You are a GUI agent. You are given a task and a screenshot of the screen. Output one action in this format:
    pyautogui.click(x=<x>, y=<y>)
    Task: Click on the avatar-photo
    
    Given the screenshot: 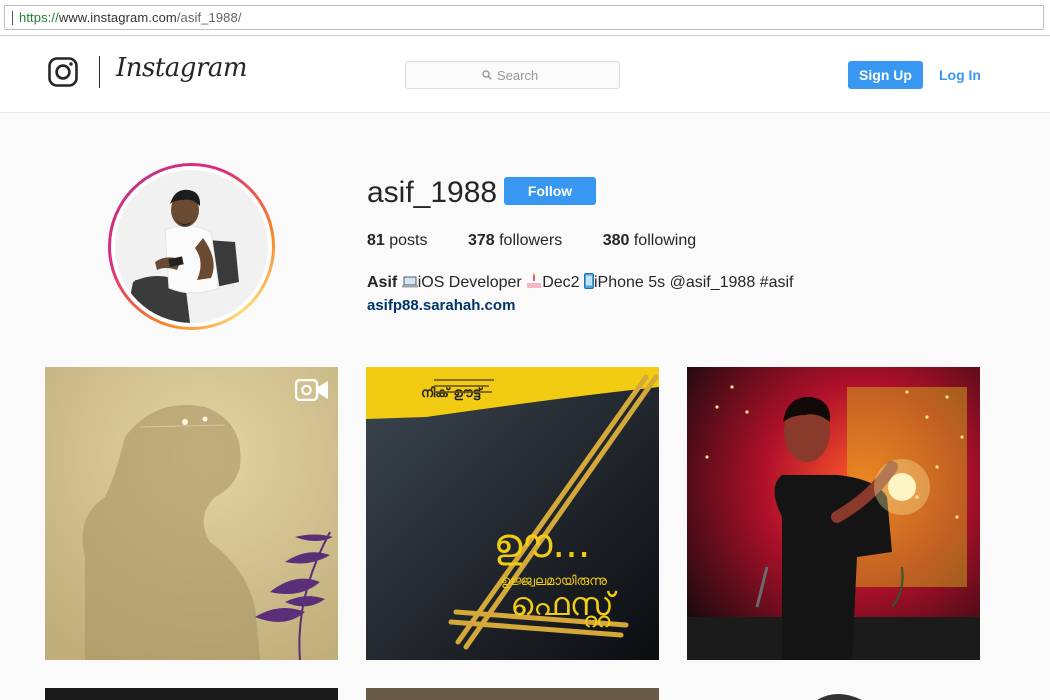 What is the action you would take?
    pyautogui.click(x=191, y=246)
    